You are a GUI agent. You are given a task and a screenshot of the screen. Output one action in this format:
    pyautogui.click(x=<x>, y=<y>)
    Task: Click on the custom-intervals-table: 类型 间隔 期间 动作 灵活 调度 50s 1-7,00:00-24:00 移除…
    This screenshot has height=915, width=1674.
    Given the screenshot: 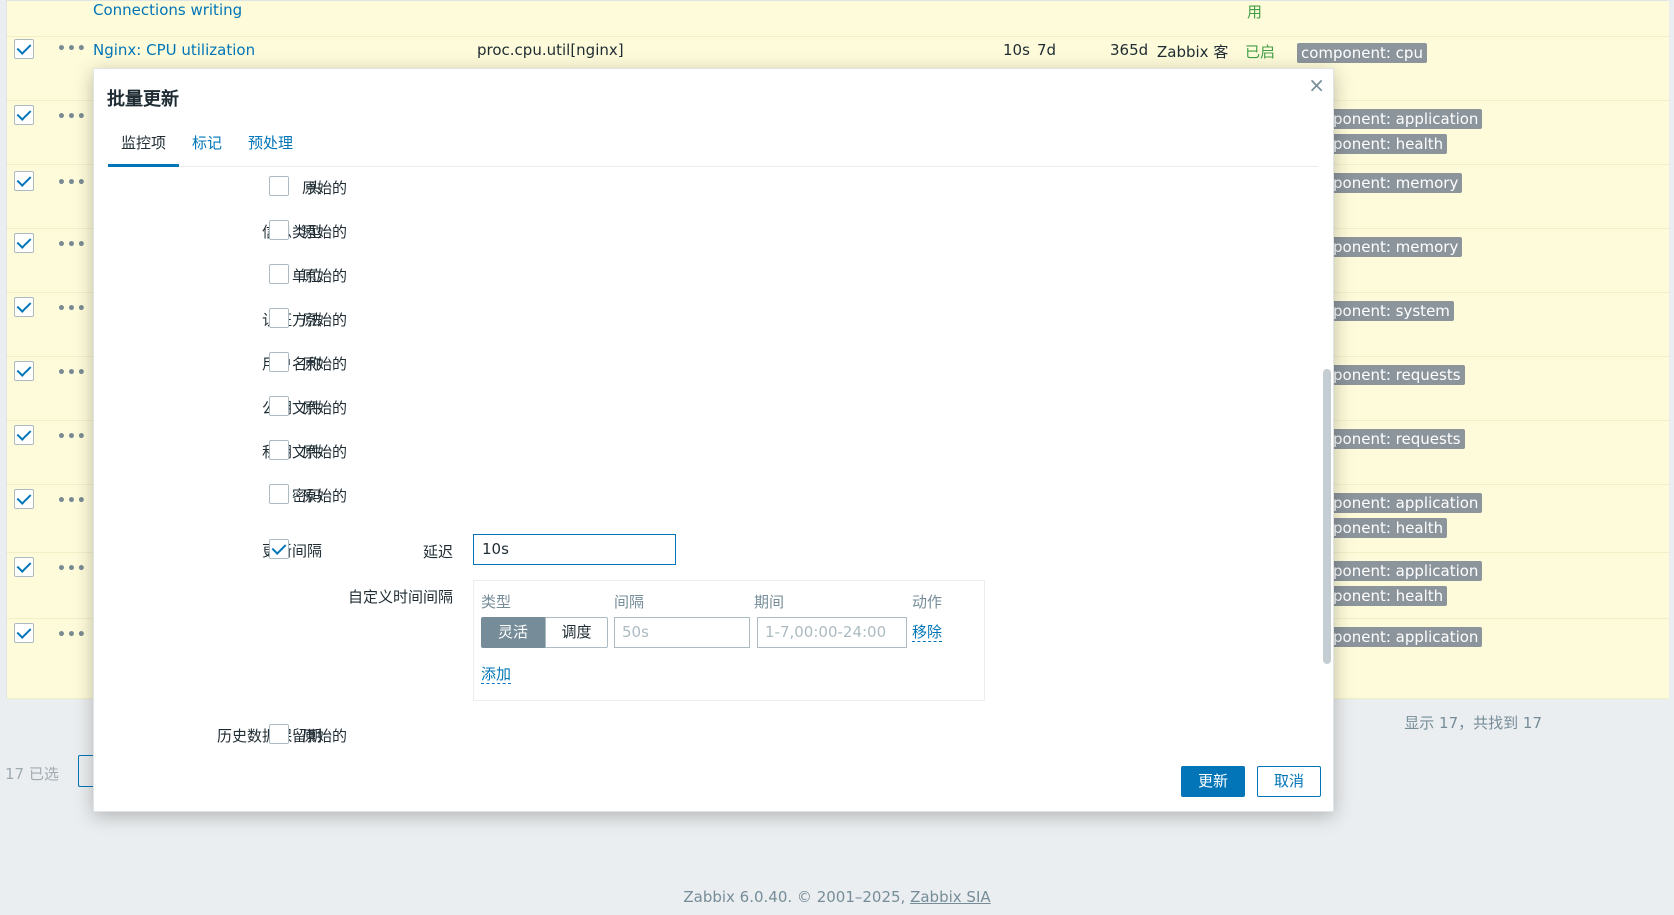 What is the action you would take?
    pyautogui.click(x=729, y=640)
    